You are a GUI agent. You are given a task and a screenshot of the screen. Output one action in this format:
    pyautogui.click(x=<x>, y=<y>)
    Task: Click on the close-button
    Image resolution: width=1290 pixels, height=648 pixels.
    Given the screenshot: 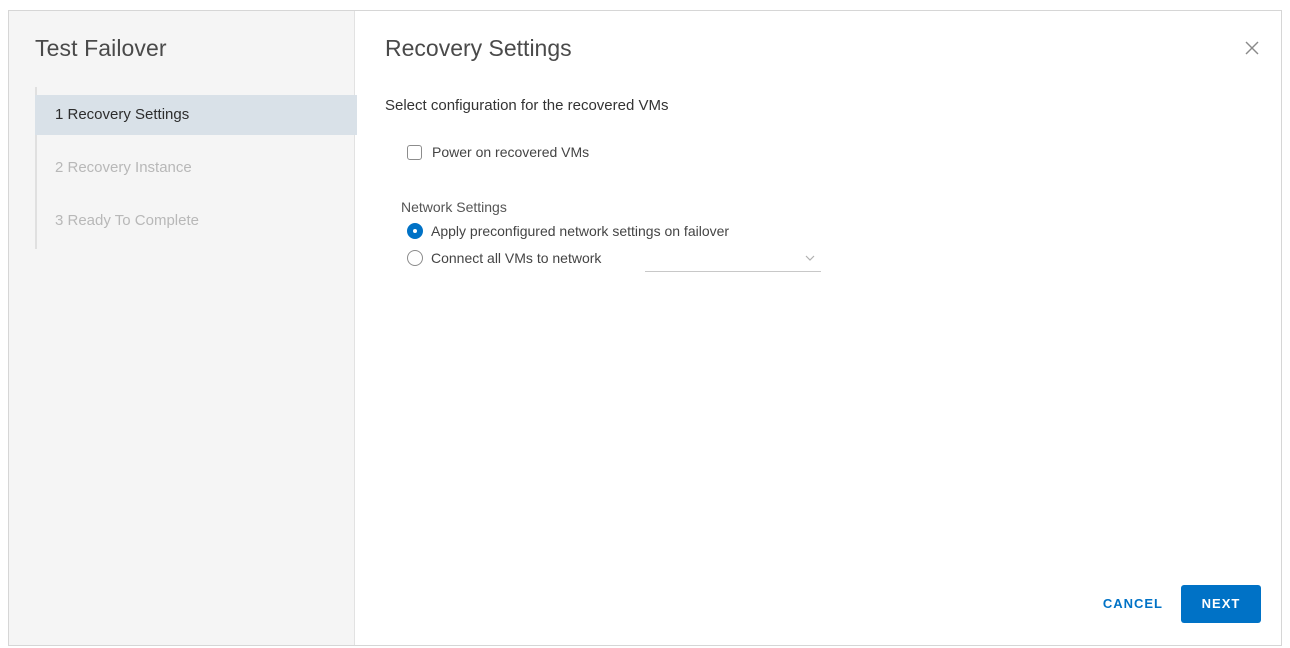 What is the action you would take?
    pyautogui.click(x=1252, y=48)
    